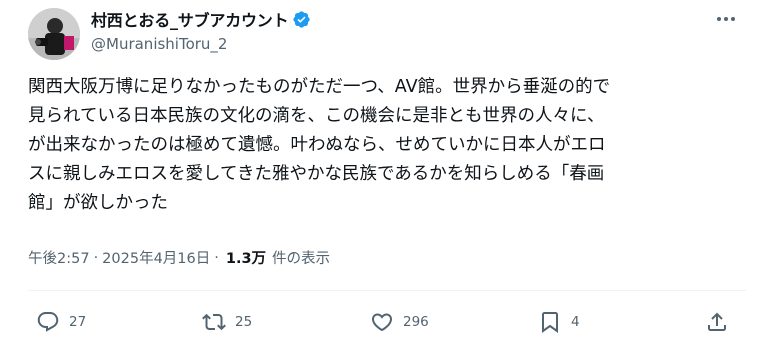  I want to click on more-options-button, so click(726, 19).